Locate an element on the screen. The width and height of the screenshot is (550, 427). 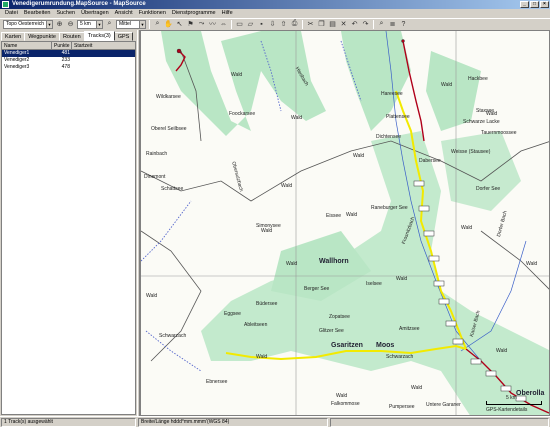
paste-icon: ▤ is located at coordinates (332, 24).